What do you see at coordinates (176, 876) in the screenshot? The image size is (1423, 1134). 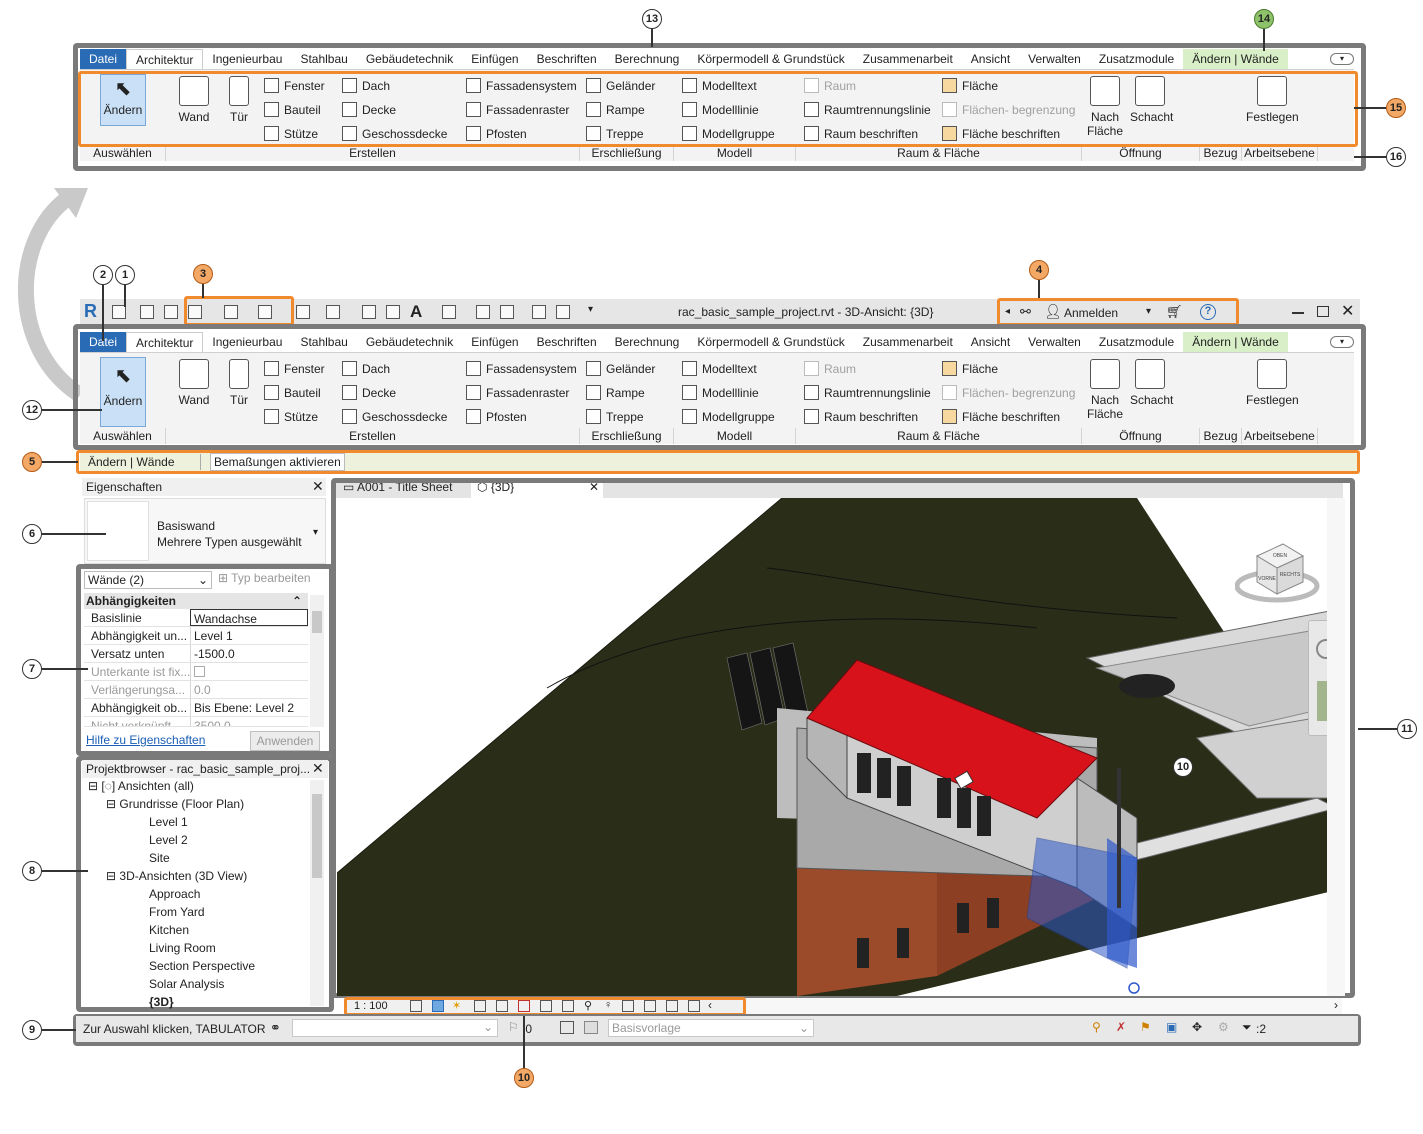 I see `tree-node-3dviews: ⊟ 3D-Ansichten (3D View)` at bounding box center [176, 876].